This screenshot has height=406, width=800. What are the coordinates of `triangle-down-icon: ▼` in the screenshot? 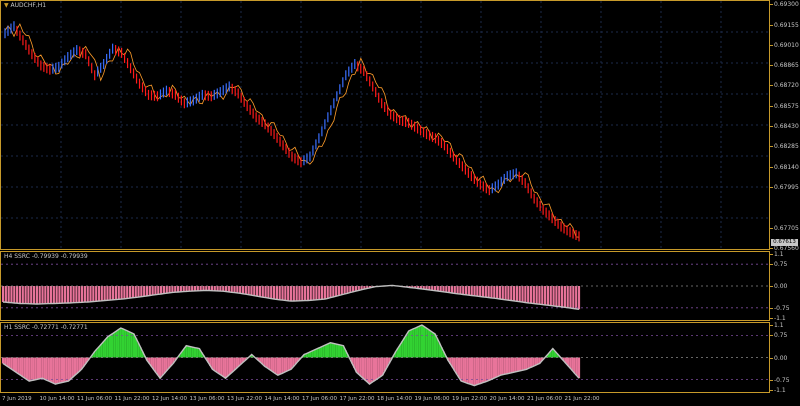 It's located at (6, 5).